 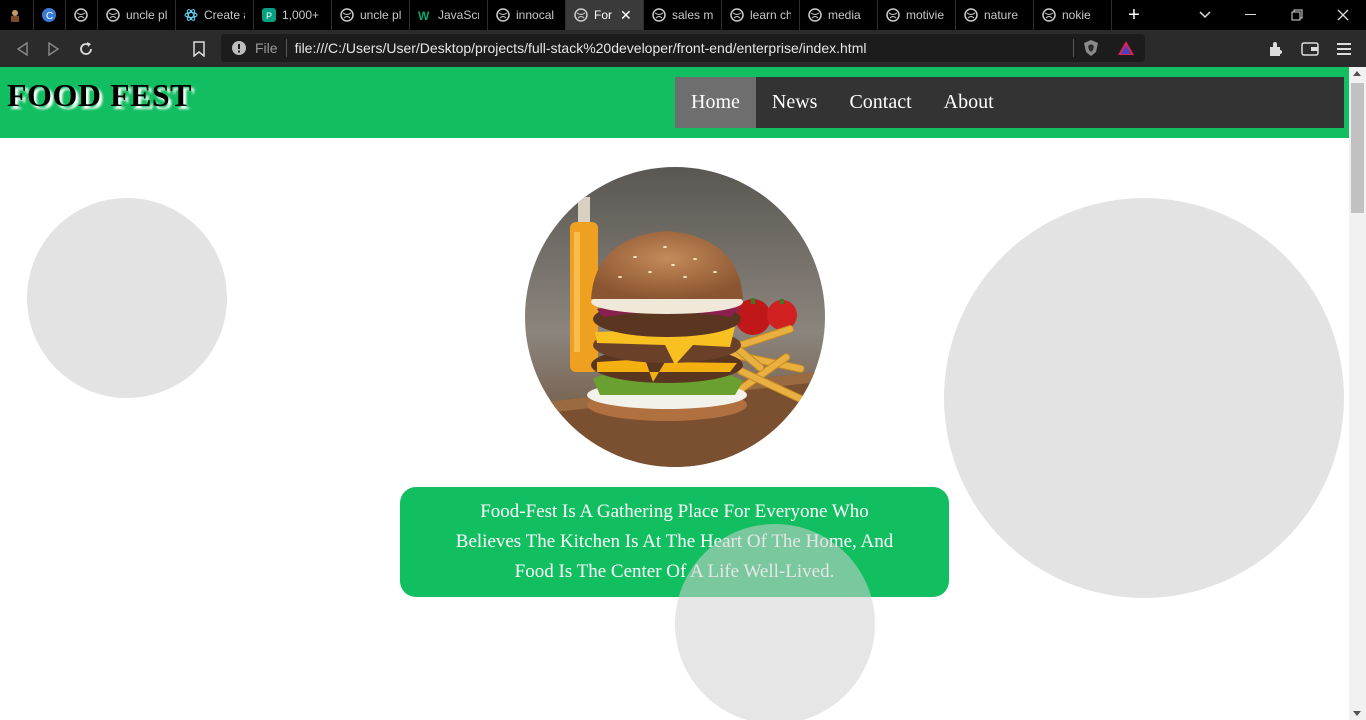 What do you see at coordinates (1310, 48) in the screenshot?
I see `wallet-icon` at bounding box center [1310, 48].